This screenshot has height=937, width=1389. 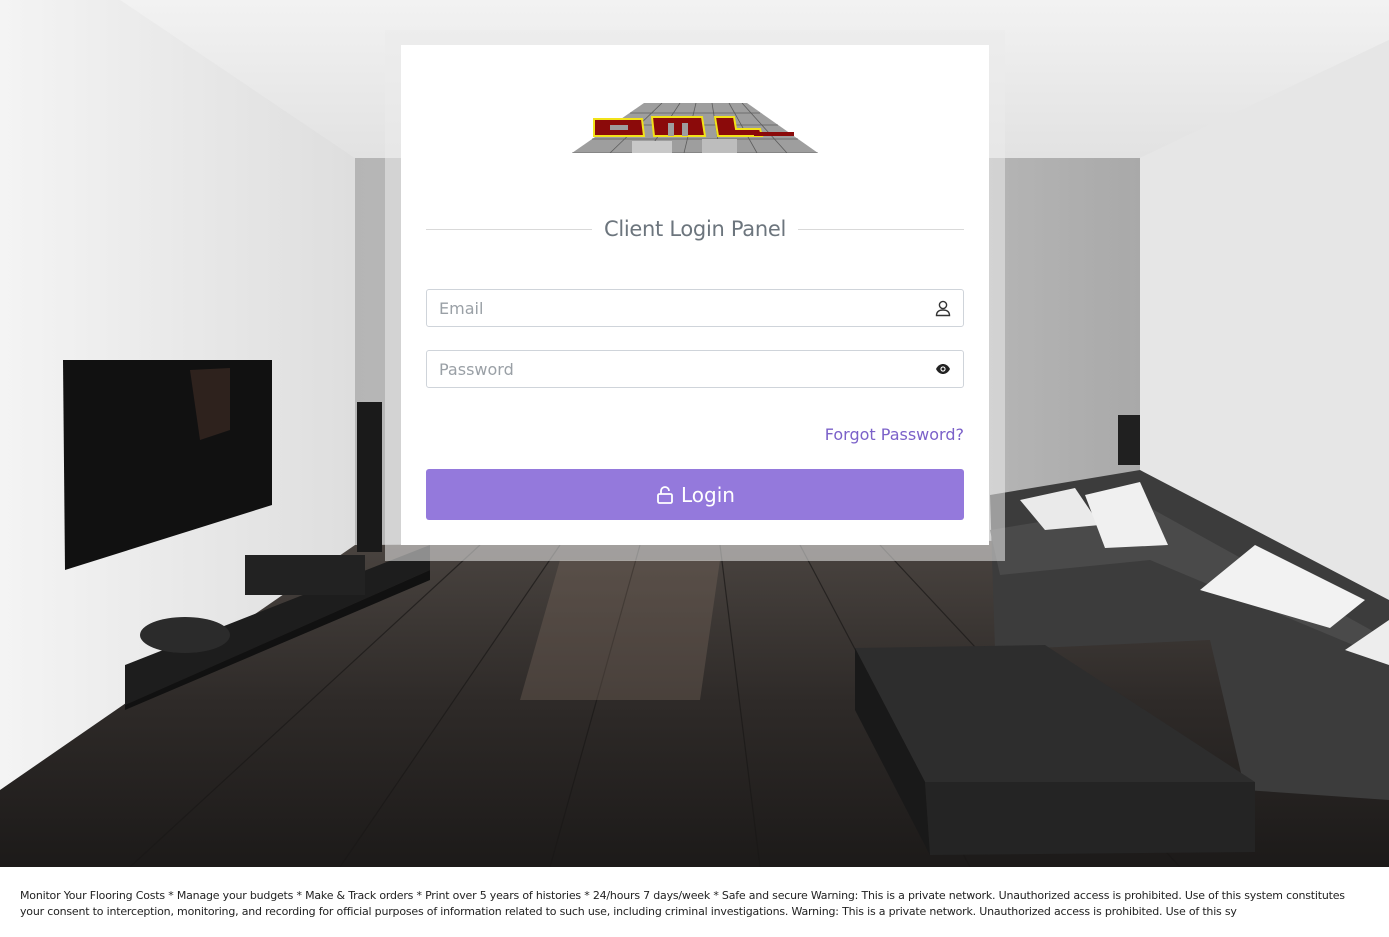 I want to click on login-button-label: Login, so click(x=708, y=494).